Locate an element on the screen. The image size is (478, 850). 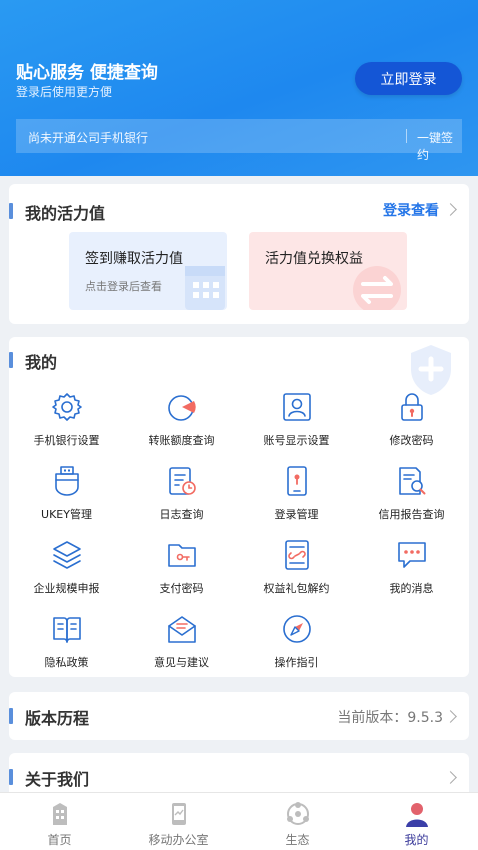
item-label: 我的消息 is located at coordinates (411, 588).